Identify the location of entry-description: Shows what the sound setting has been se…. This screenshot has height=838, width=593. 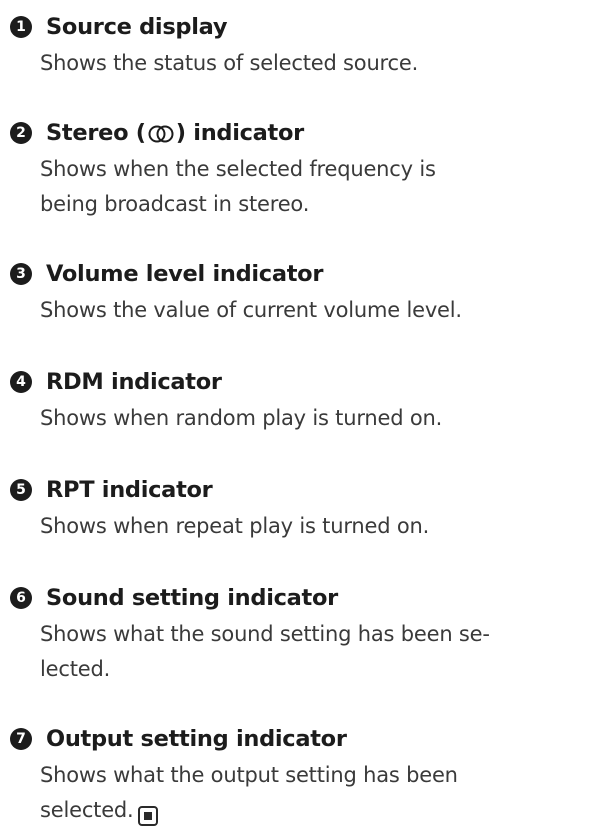
(312, 652).